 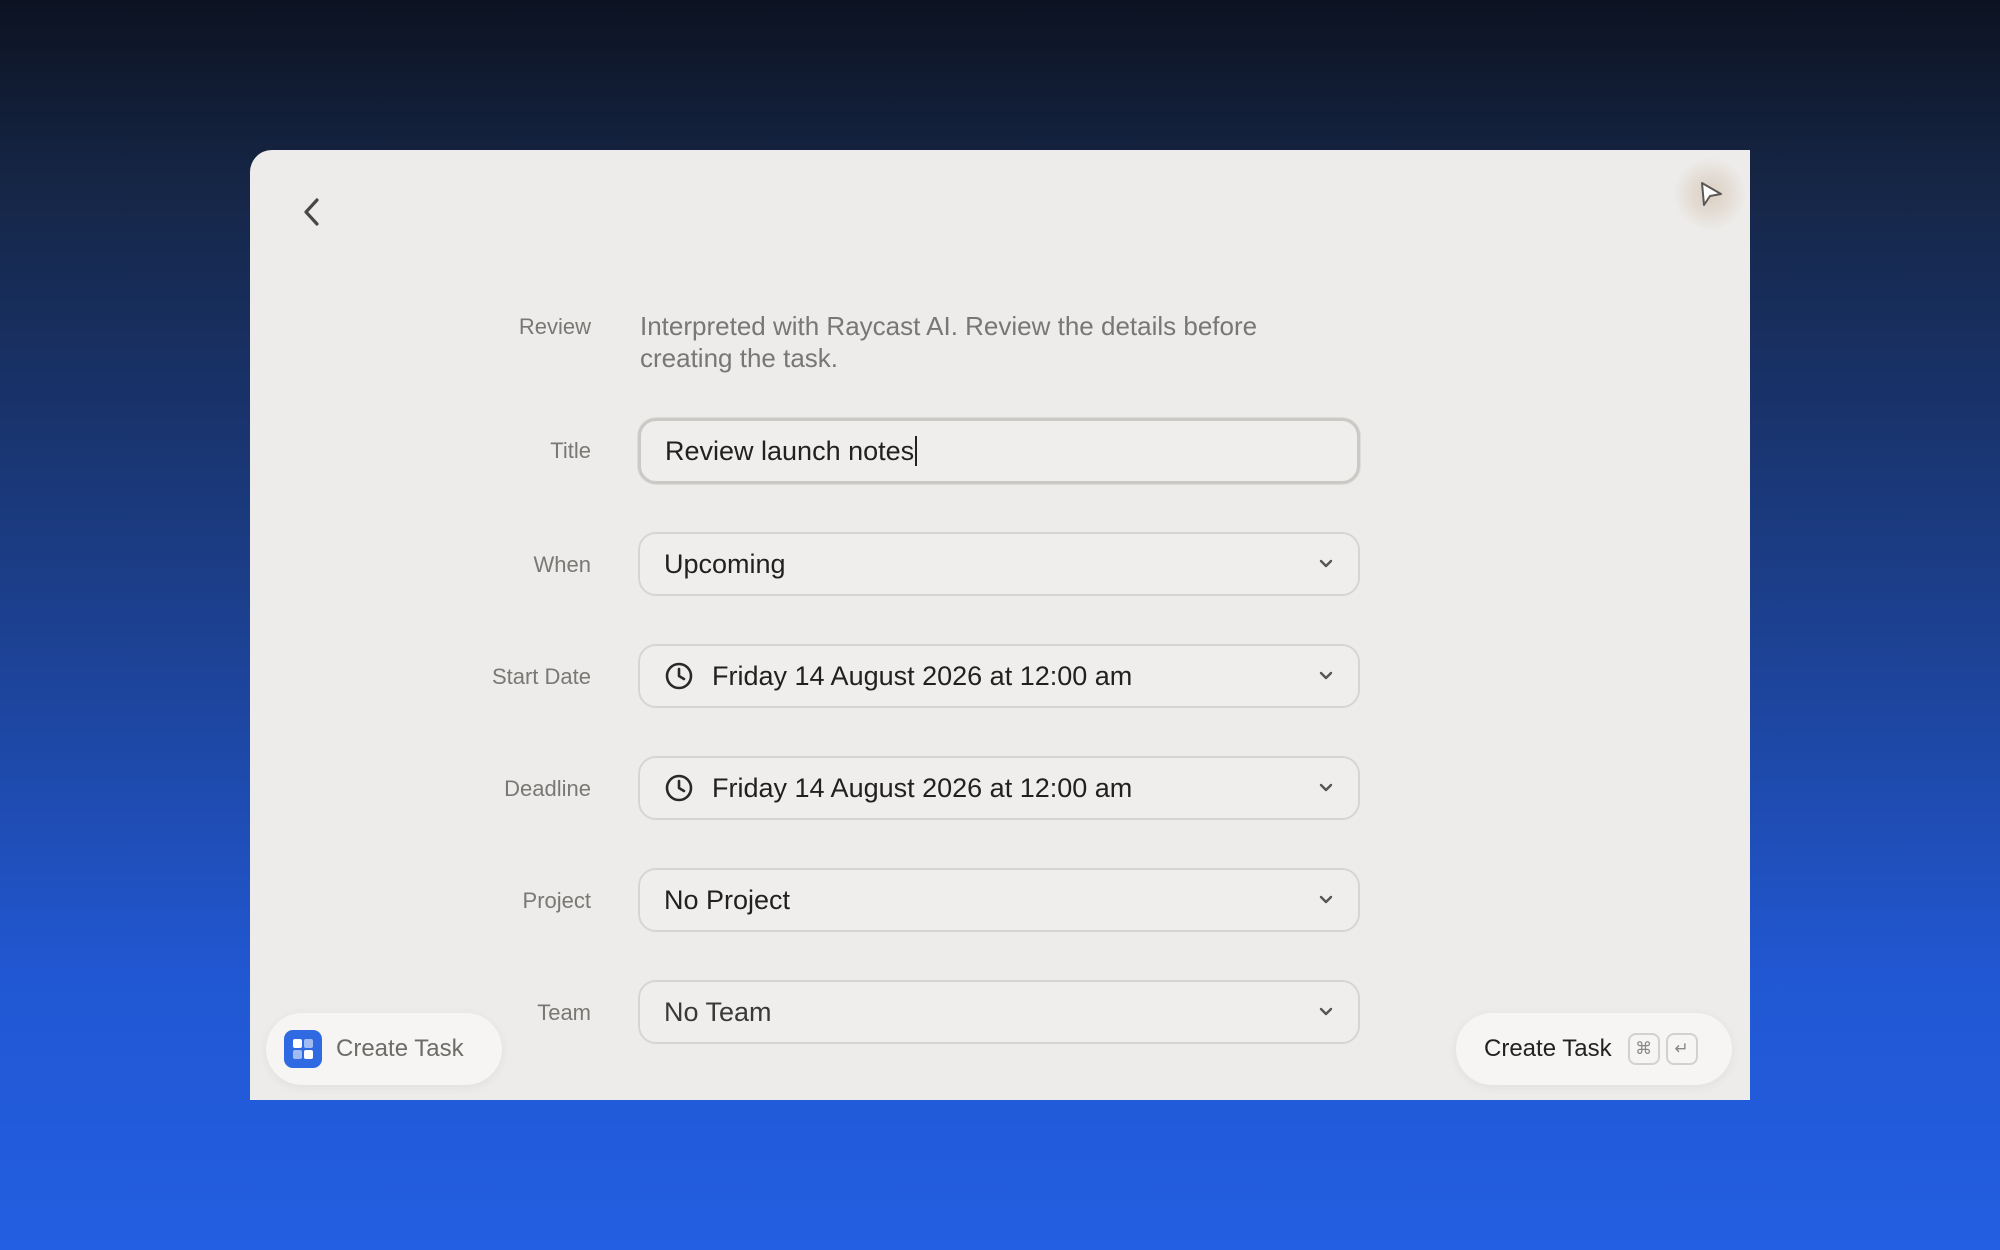 I want to click on when-value: Upcoming, so click(x=725, y=563).